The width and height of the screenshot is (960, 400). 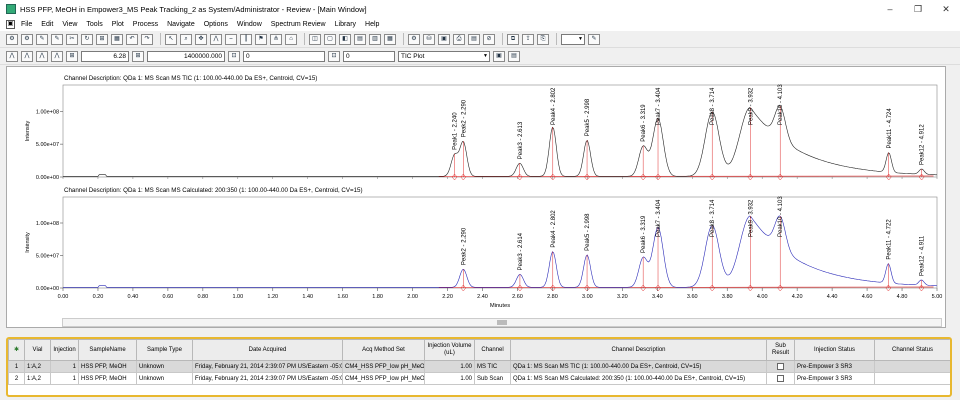 I want to click on cursor-icon: ↖, so click(x=171, y=39).